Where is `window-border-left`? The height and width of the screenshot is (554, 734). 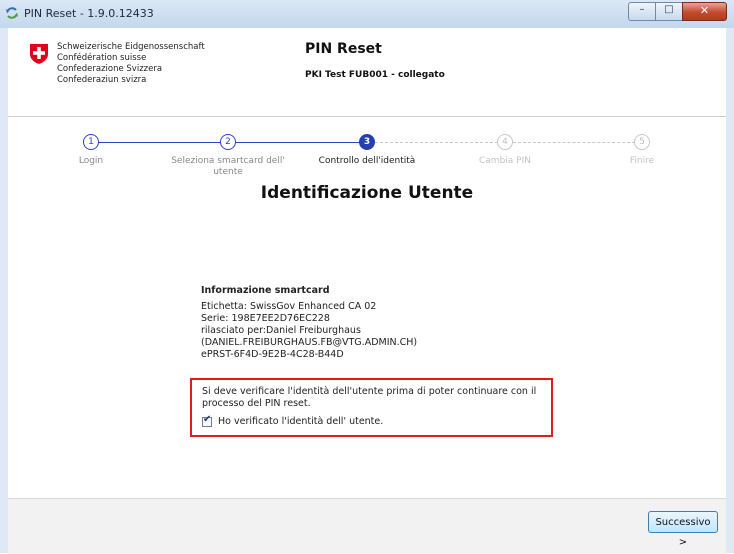 window-border-left is located at coordinates (4, 290).